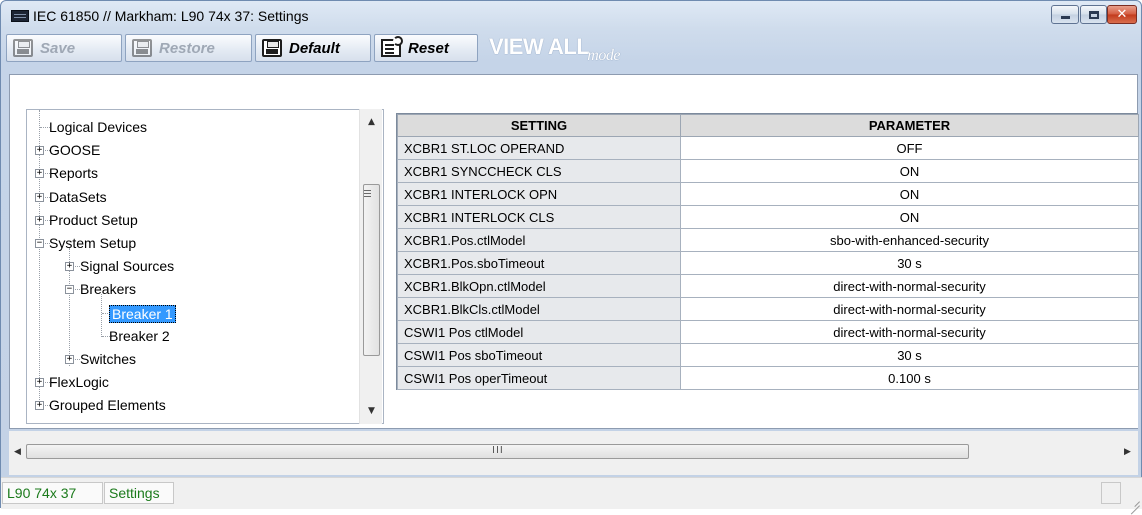 This screenshot has width=1142, height=515. What do you see at coordinates (1127, 451) in the screenshot?
I see `scroll-right-arrow-icon: ▶` at bounding box center [1127, 451].